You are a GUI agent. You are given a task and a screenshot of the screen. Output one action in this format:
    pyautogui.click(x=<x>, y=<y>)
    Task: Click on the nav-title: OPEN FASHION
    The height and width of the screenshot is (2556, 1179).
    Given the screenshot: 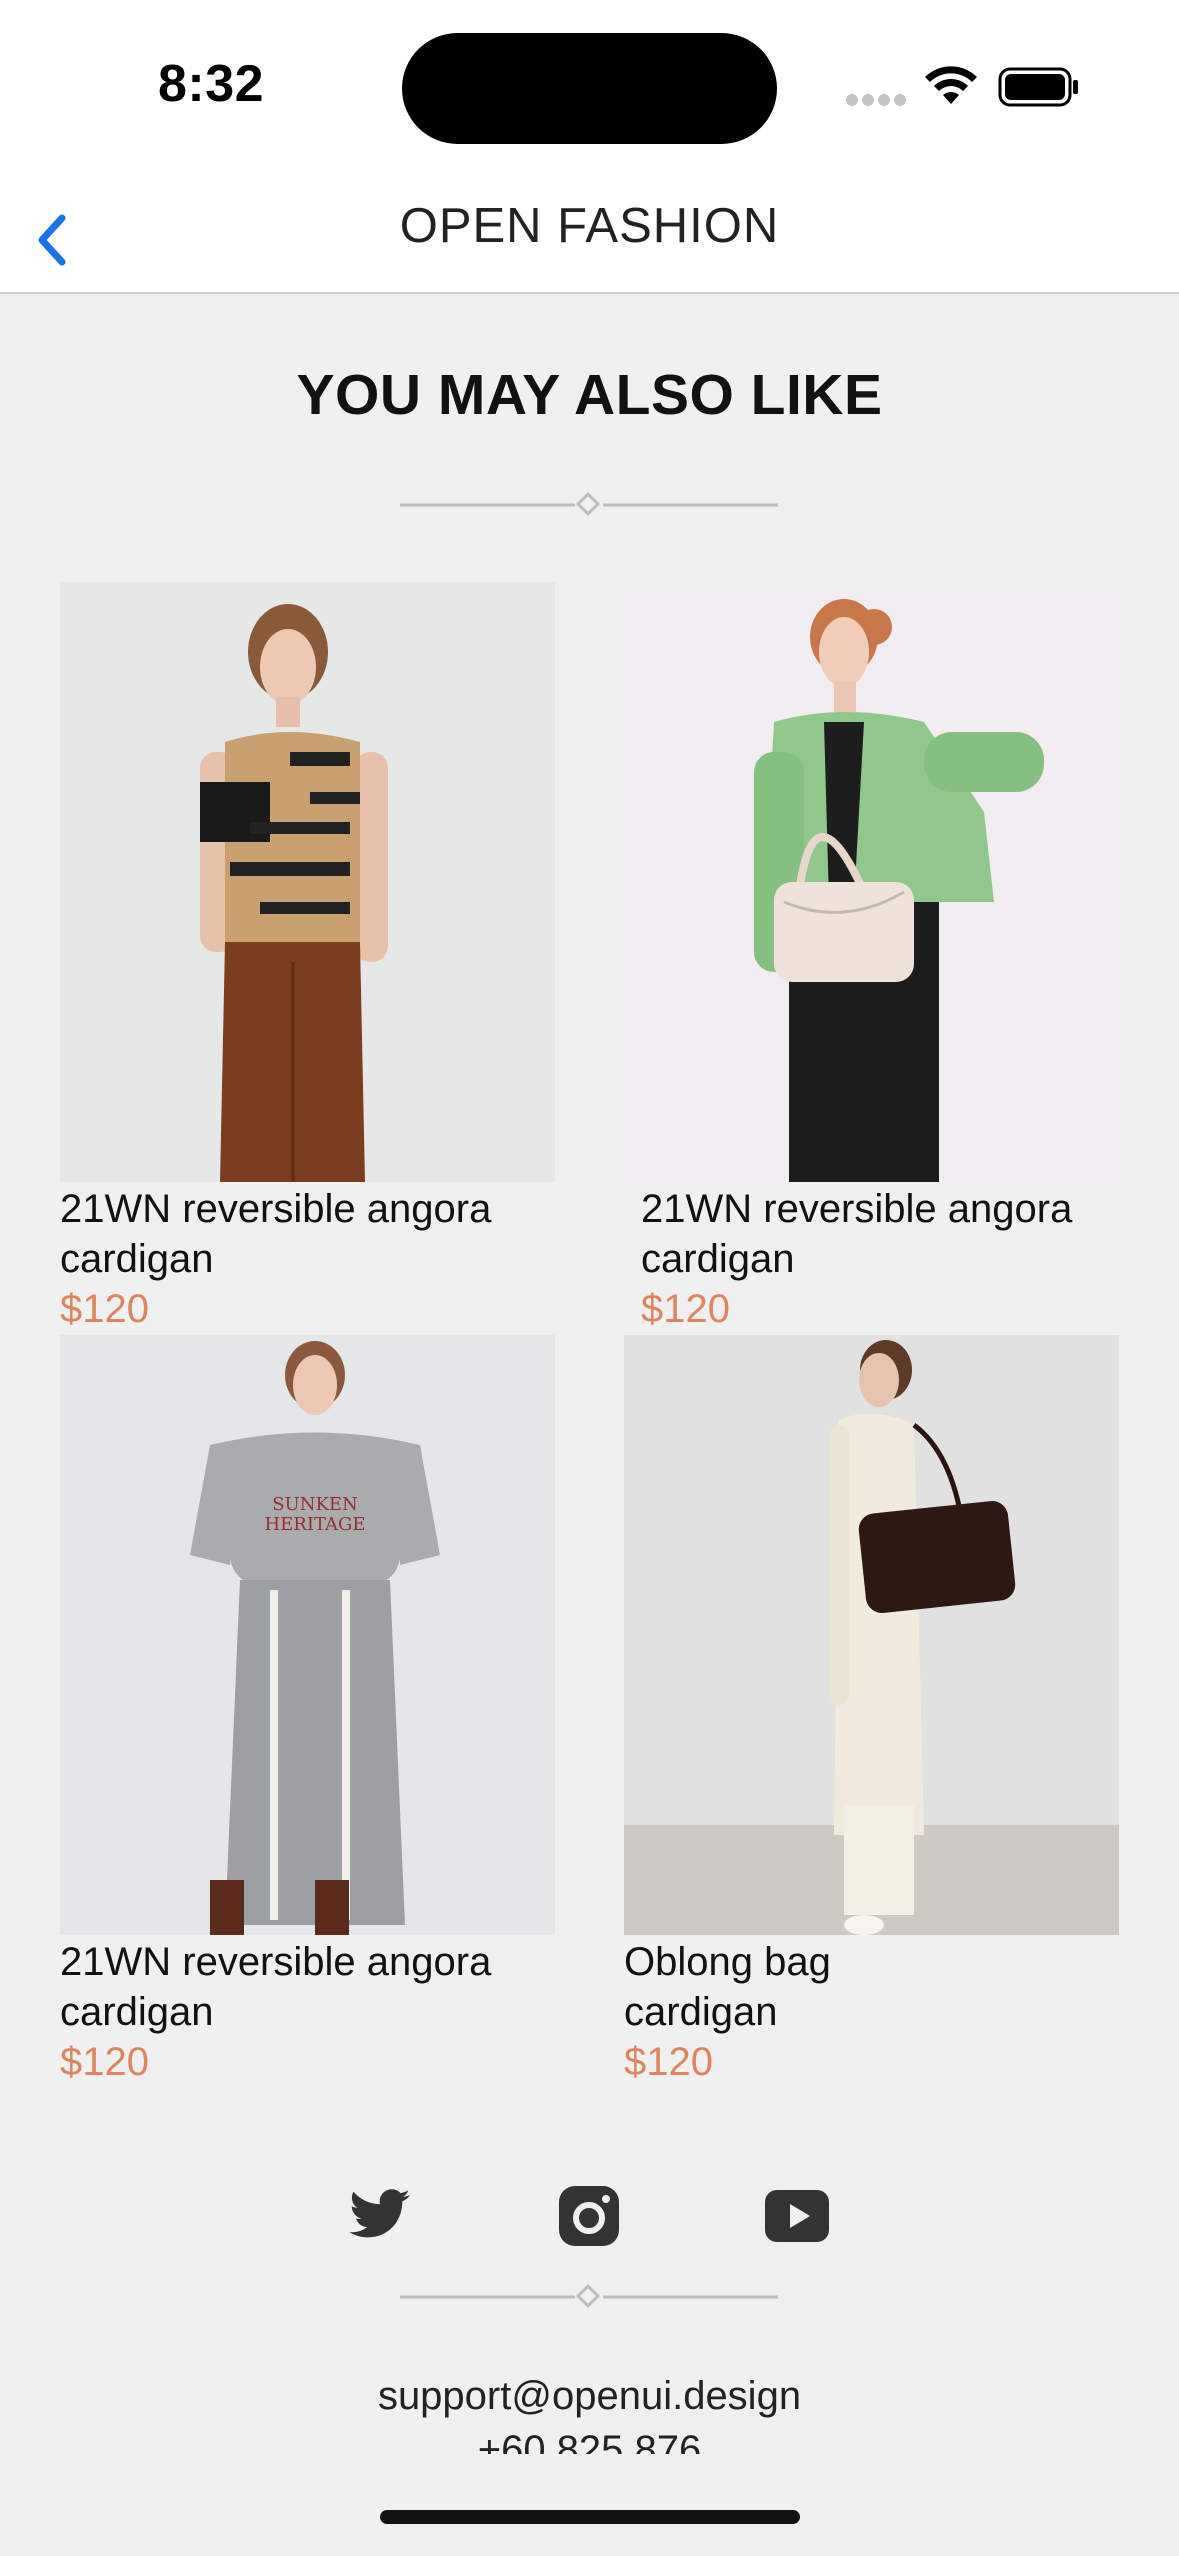 What is the action you would take?
    pyautogui.click(x=589, y=226)
    